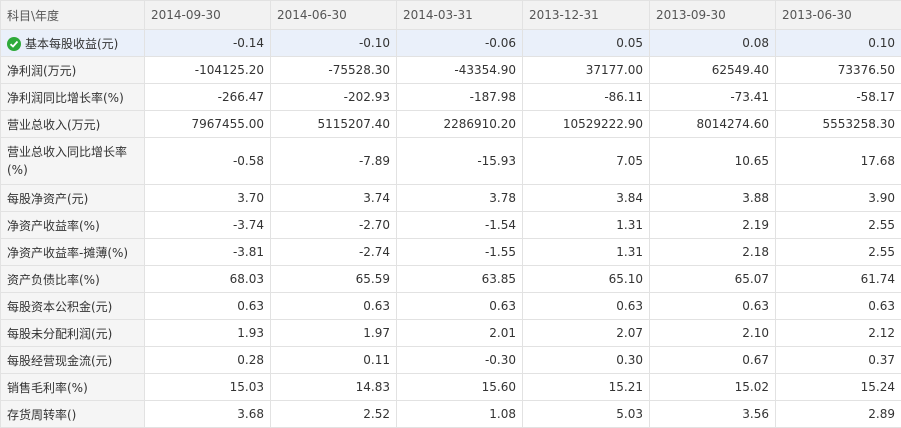 The image size is (901, 428). I want to click on table-cell: 10529222.90, so click(586, 124).